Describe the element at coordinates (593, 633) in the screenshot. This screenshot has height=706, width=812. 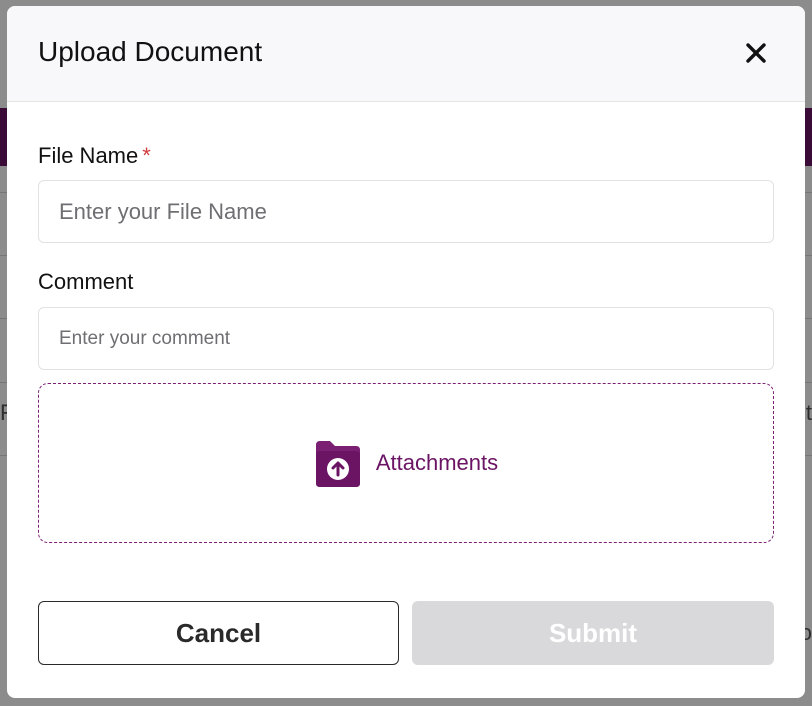
I see `submit-button: Submit` at that location.